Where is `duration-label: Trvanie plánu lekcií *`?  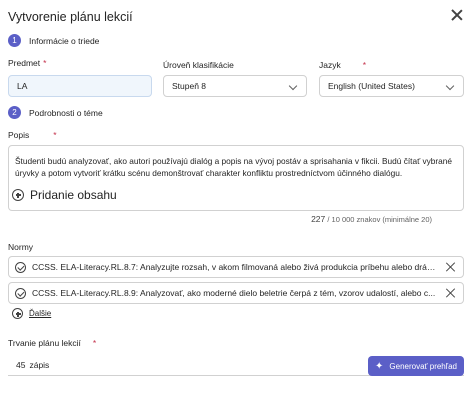 duration-label: Trvanie plánu lekcií * is located at coordinates (52, 343).